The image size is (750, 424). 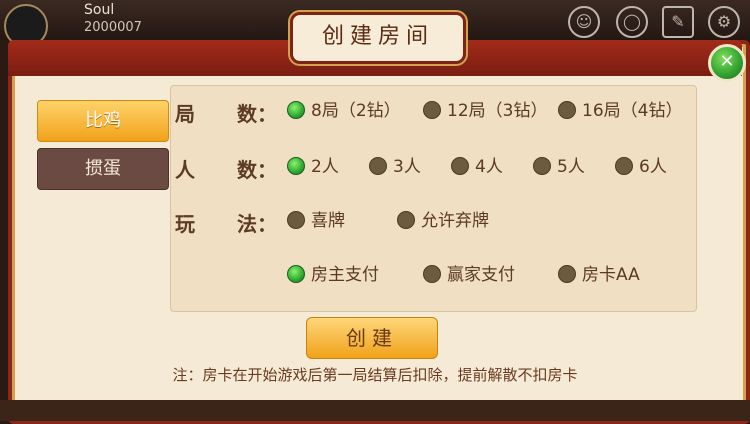 I want to click on bottom-bar, so click(x=375, y=410).